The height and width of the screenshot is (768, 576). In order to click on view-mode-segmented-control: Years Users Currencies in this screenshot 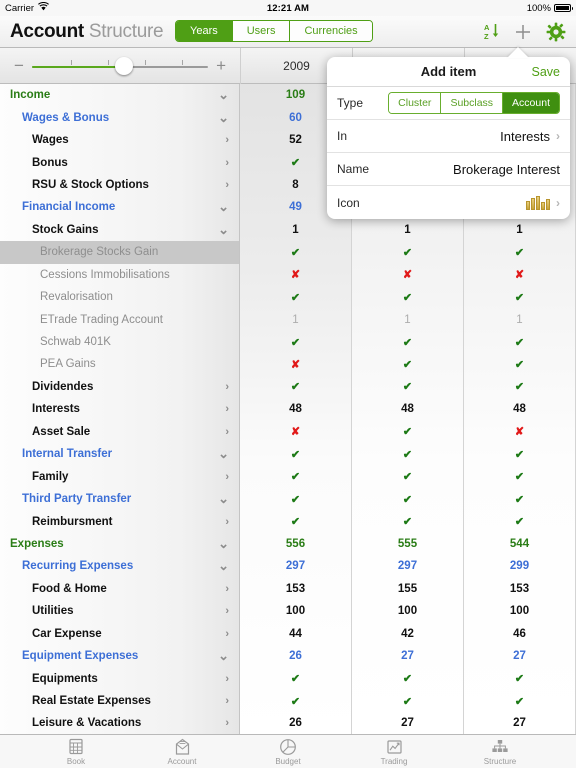, I will do `click(274, 31)`.